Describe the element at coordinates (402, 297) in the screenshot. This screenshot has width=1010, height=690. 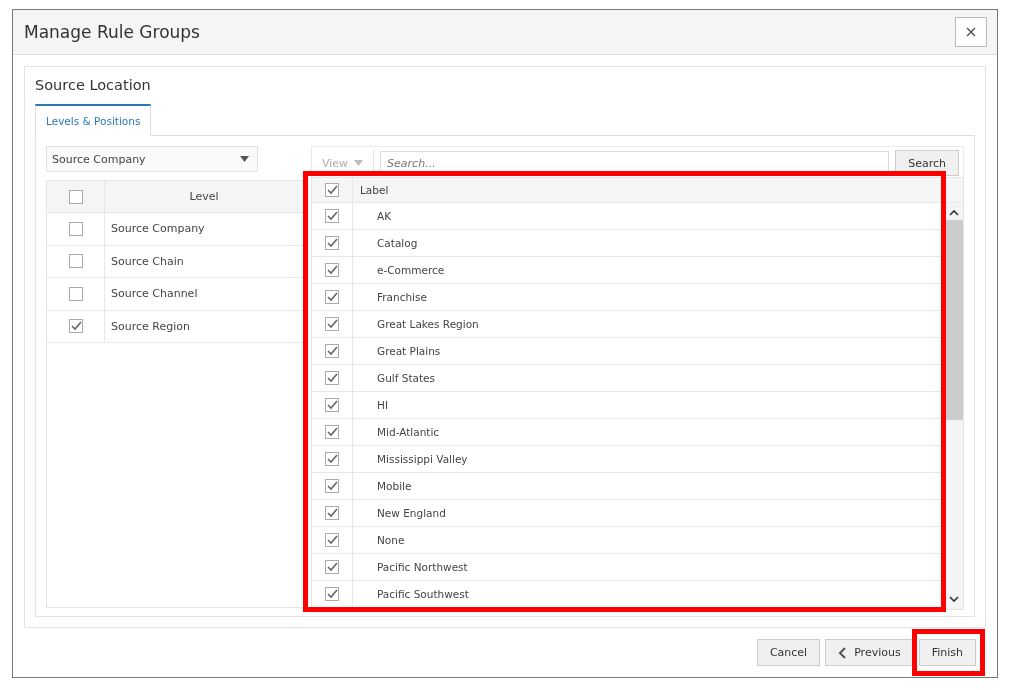
I see `table-cell-text: Franchise` at that location.